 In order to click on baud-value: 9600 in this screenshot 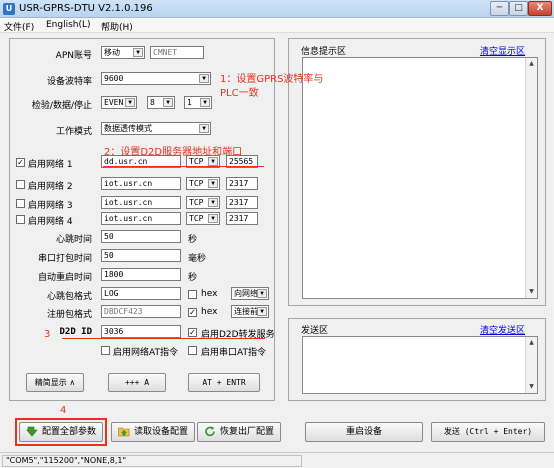, I will do `click(114, 78)`.